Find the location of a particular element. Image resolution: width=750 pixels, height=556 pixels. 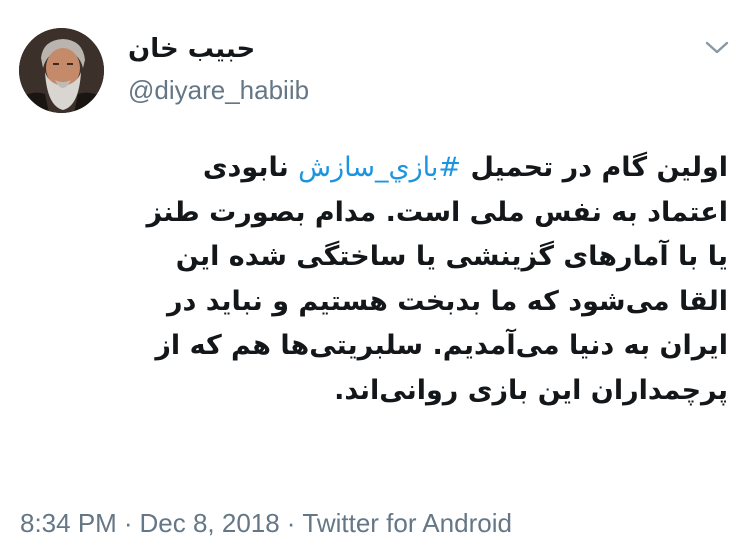

tweet-text-line: یا با آمارهای گزینشی یا ساختگی شده این is located at coordinates (451, 256).